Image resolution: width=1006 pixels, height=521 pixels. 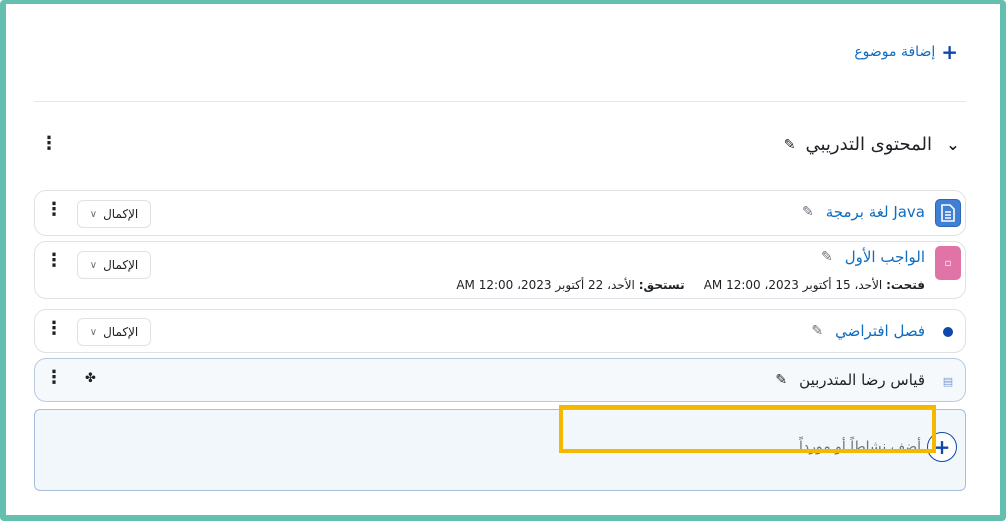 I want to click on opened-value: الأحد، 15 أكتوبر 2023، 12:00 AM, so click(x=793, y=285).